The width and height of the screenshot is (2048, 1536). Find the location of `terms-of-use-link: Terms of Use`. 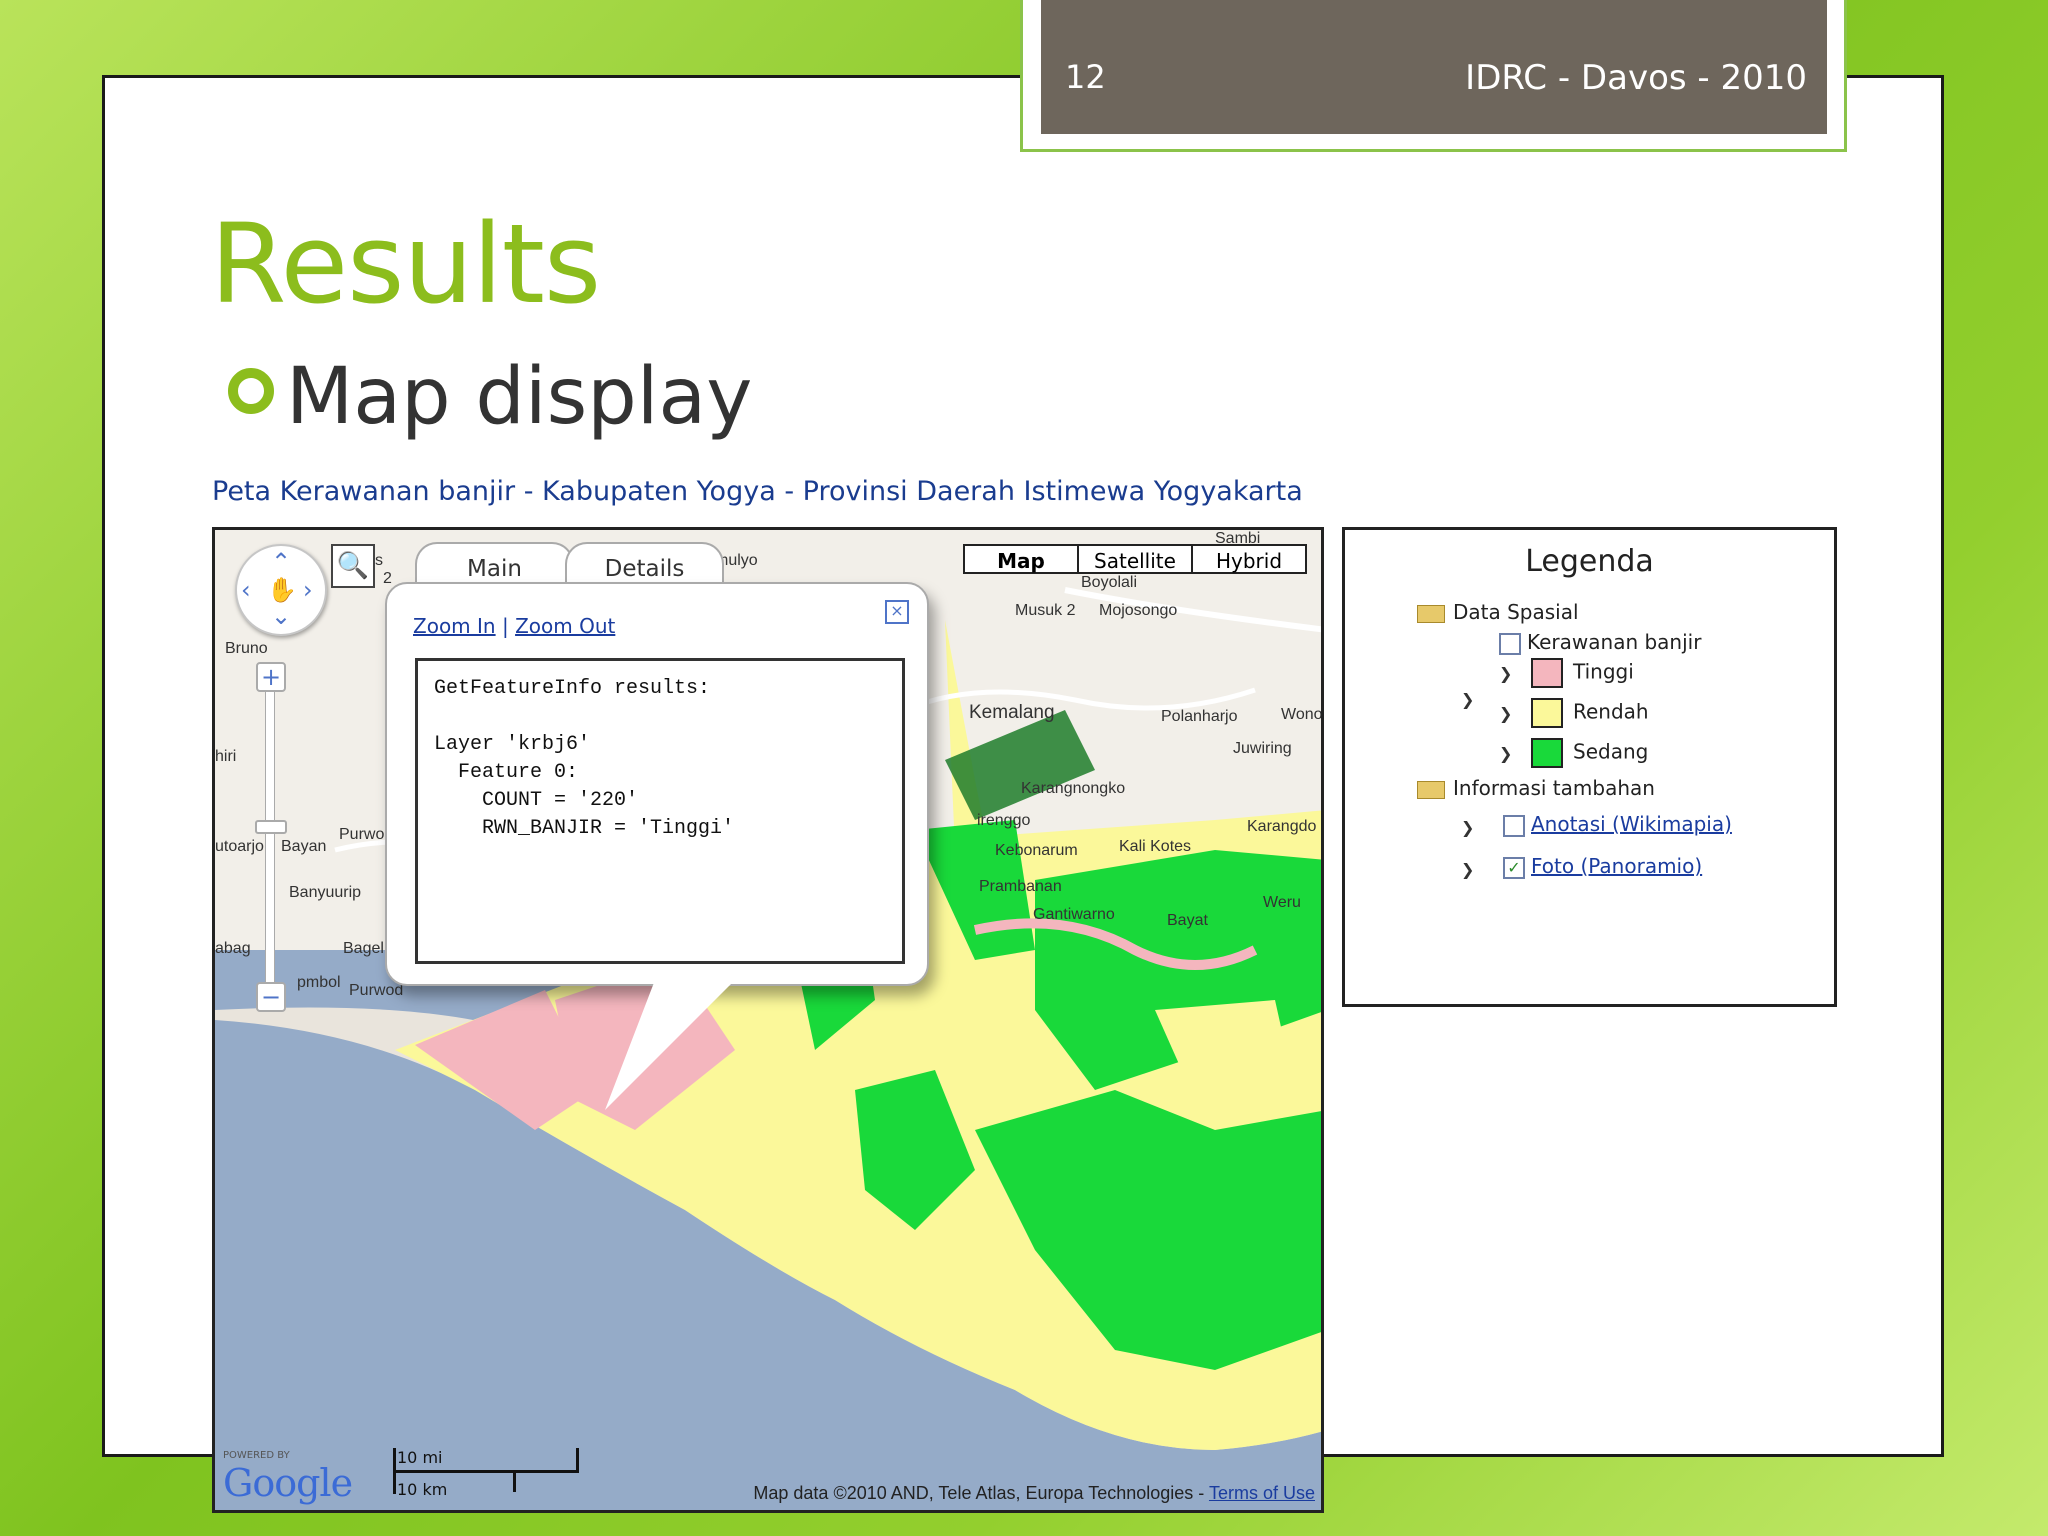

terms-of-use-link: Terms of Use is located at coordinates (1262, 1493).